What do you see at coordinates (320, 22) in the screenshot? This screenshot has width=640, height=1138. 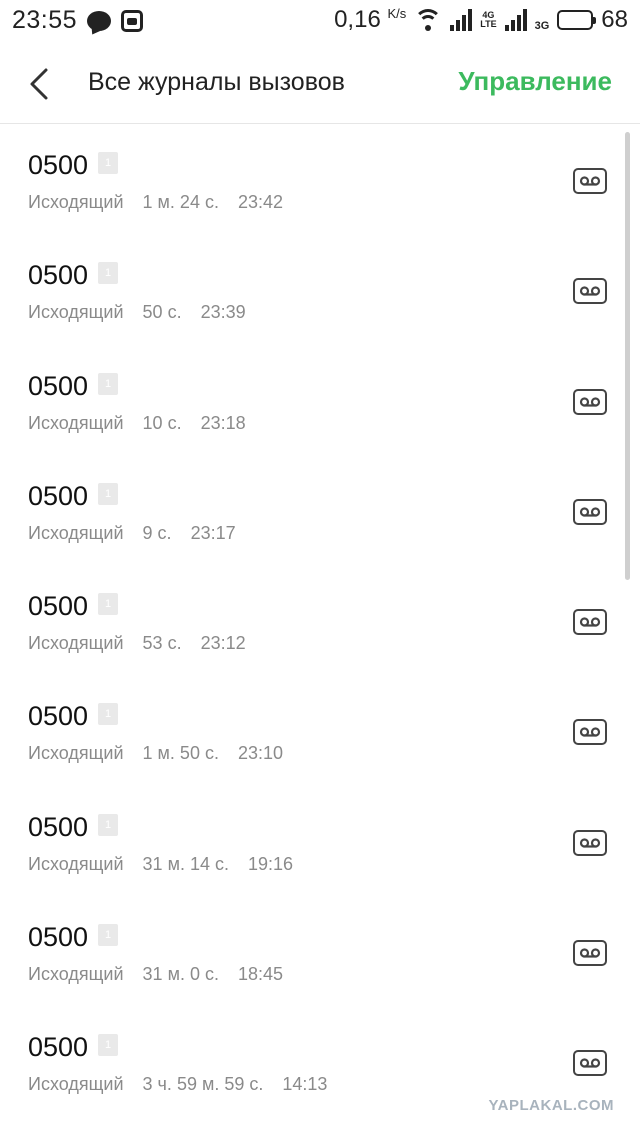 I see `status-bar: 23:55 0,16 K/s 4G LTE 3G 68` at bounding box center [320, 22].